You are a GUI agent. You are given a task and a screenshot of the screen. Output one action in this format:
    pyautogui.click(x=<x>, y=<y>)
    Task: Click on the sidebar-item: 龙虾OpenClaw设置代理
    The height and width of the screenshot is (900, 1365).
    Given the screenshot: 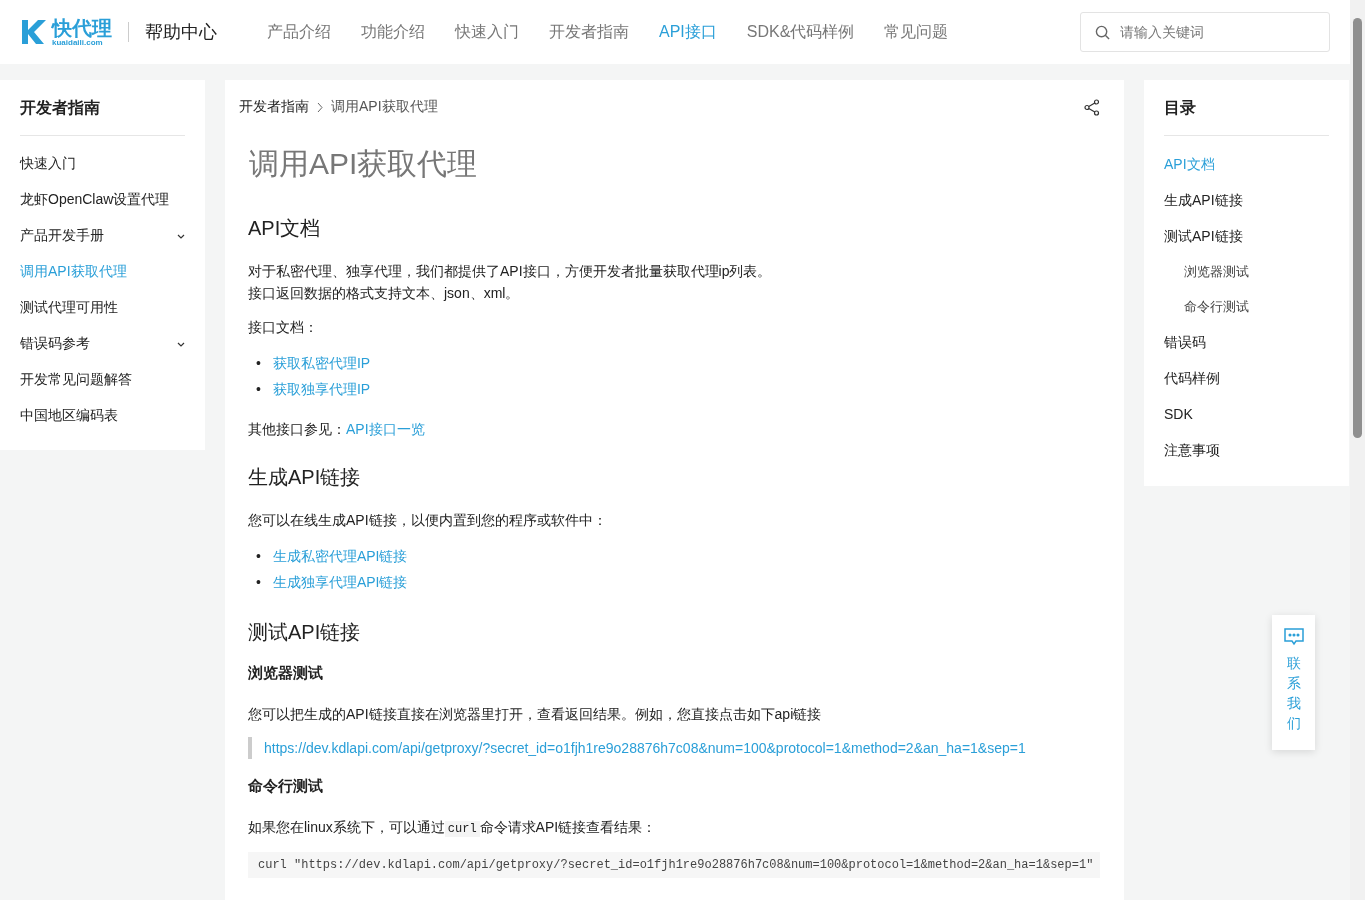 What is the action you would take?
    pyautogui.click(x=102, y=200)
    